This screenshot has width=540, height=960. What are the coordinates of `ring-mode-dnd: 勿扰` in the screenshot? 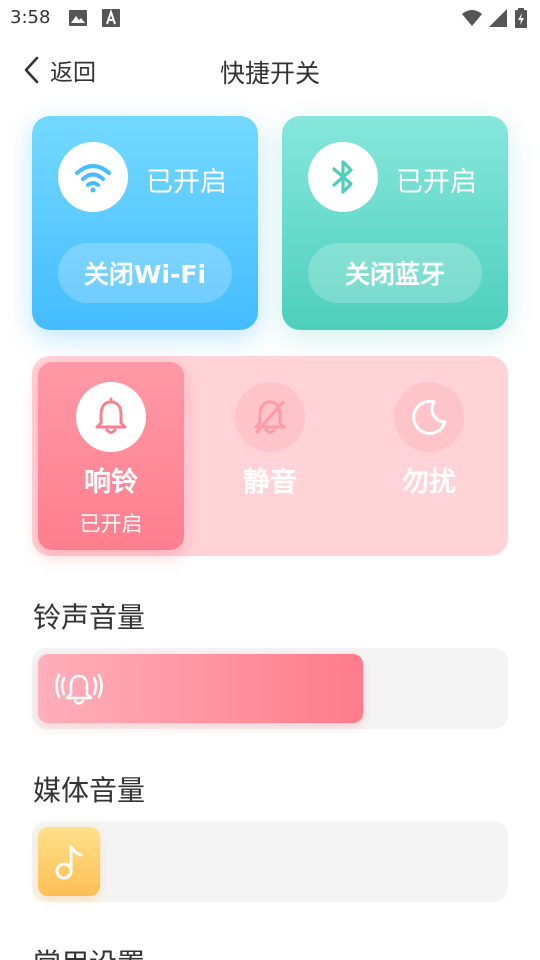 It's located at (429, 456).